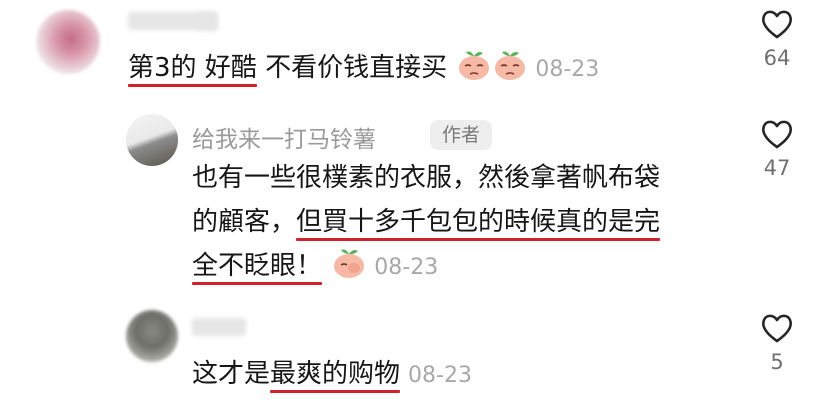 The height and width of the screenshot is (416, 828). I want to click on comment-text-line3: 全不眨眼！ 08-23, so click(315, 267).